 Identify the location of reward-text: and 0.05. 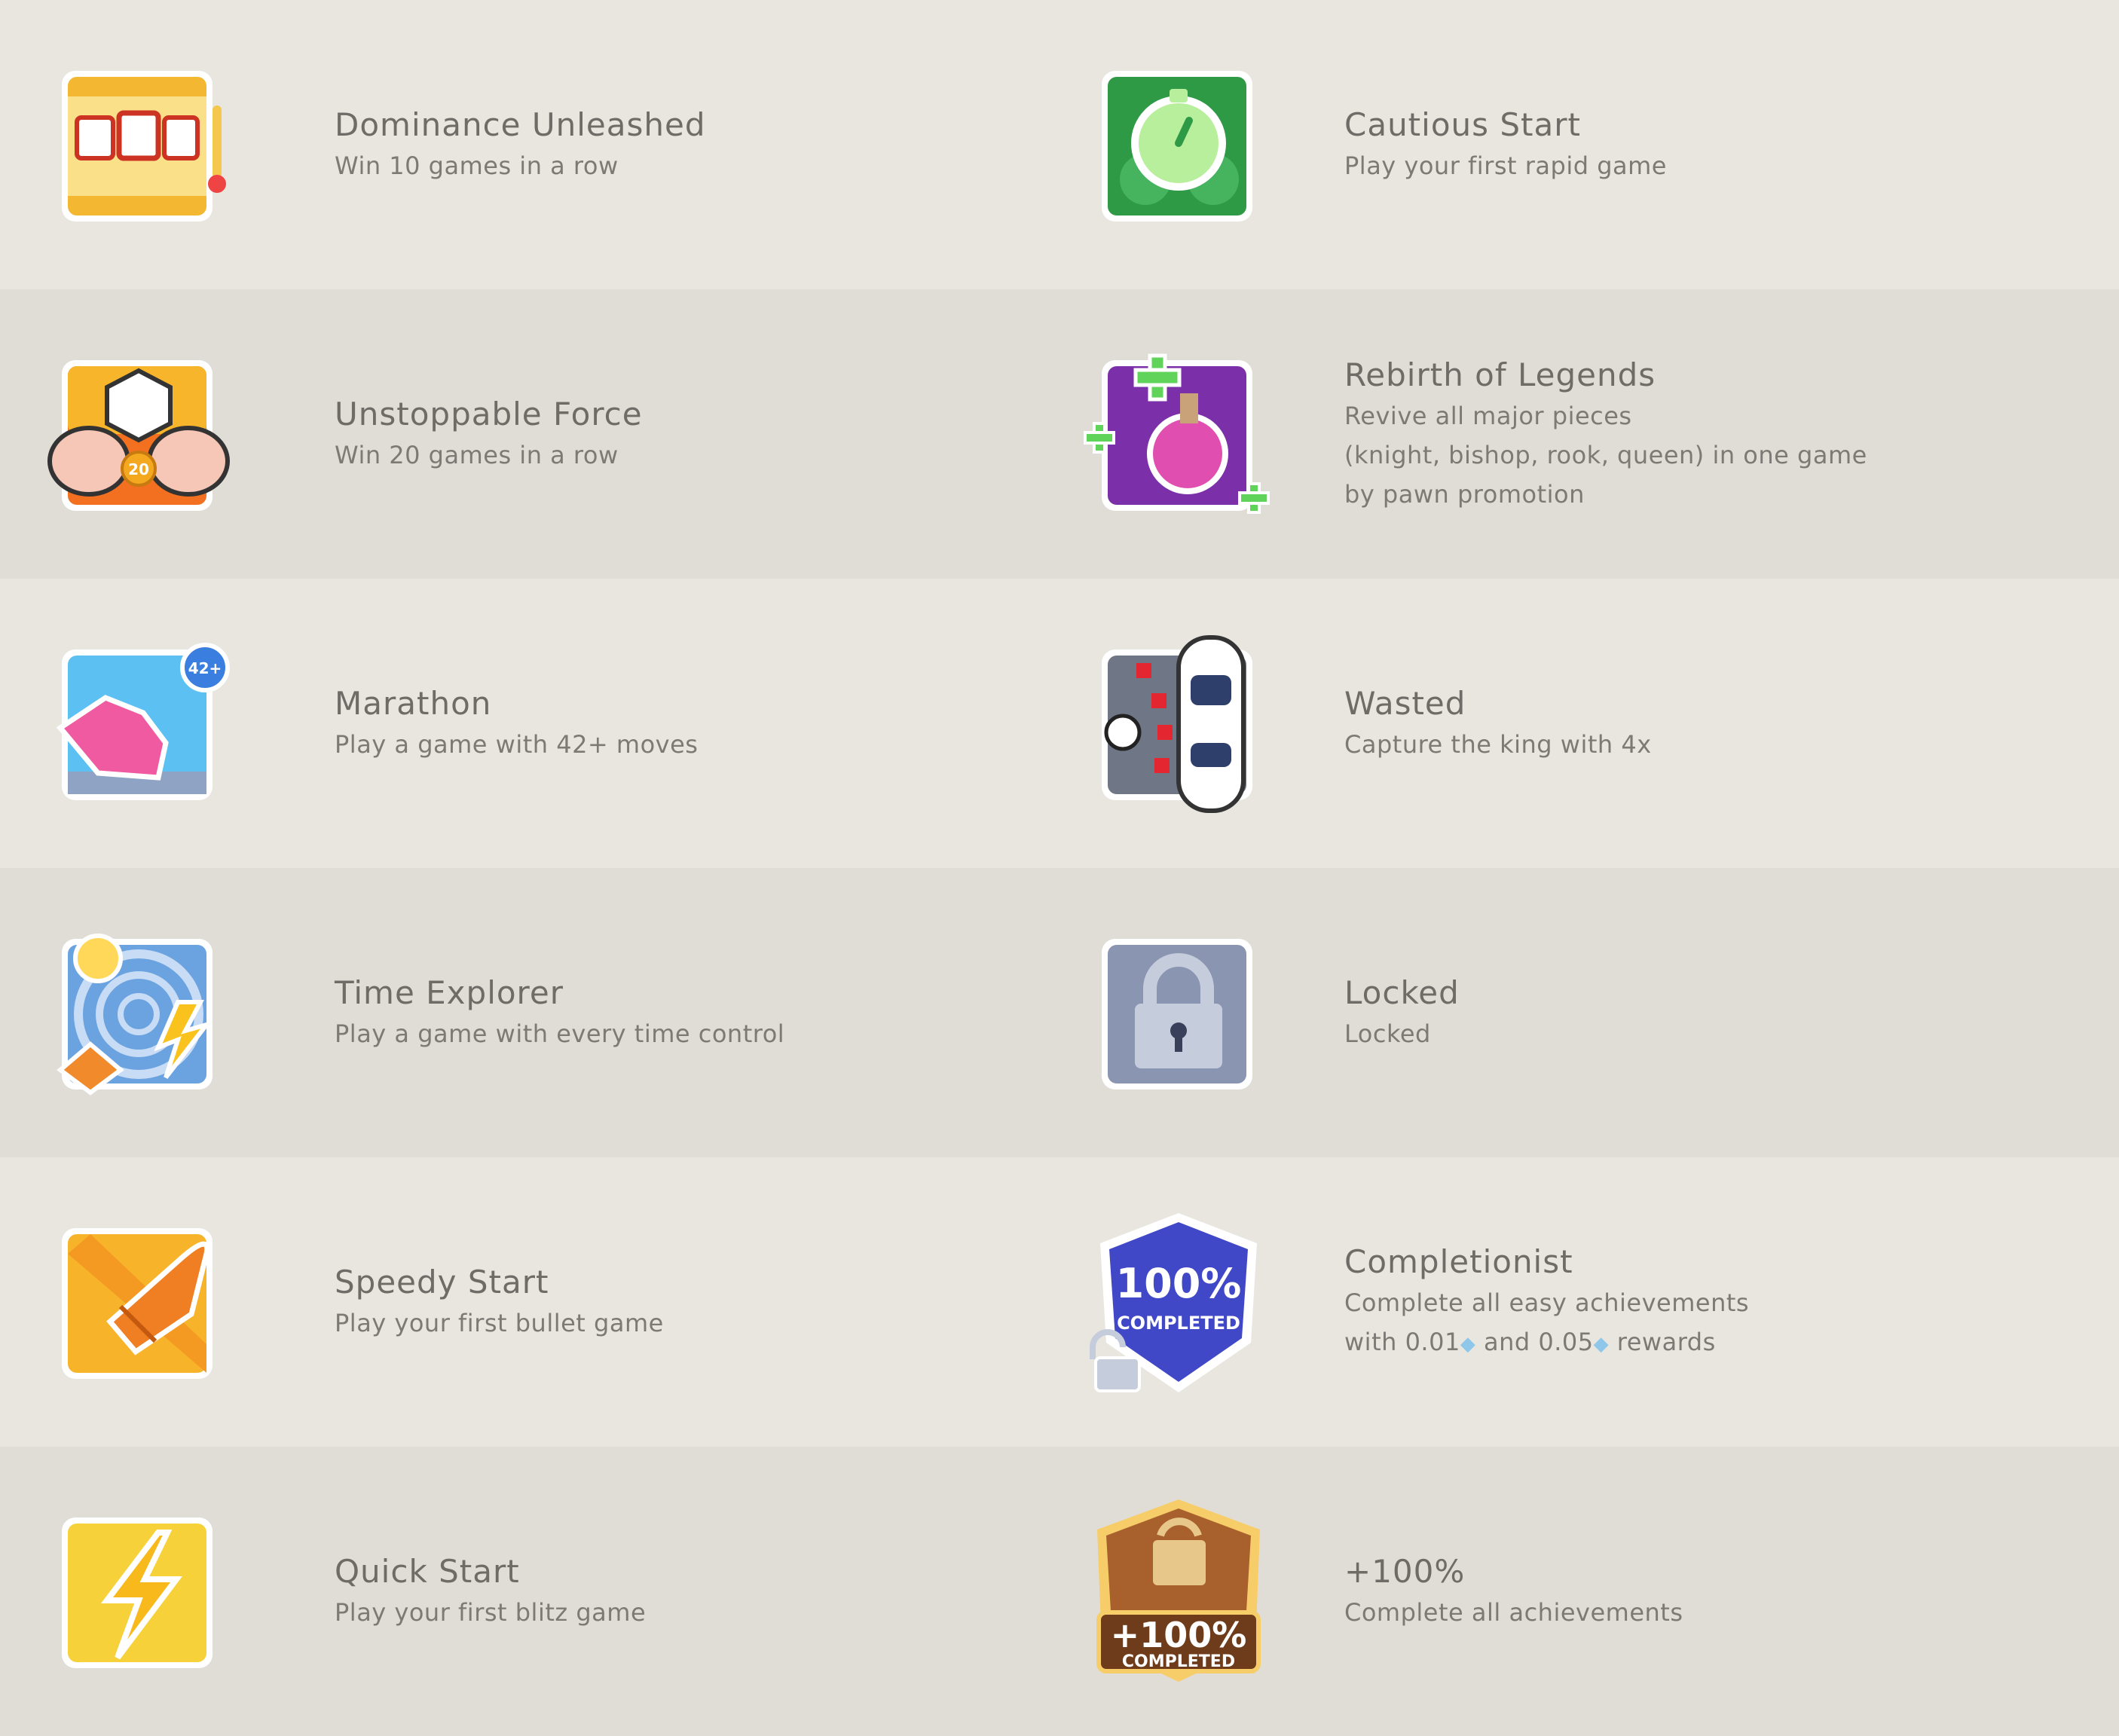
(1534, 1341).